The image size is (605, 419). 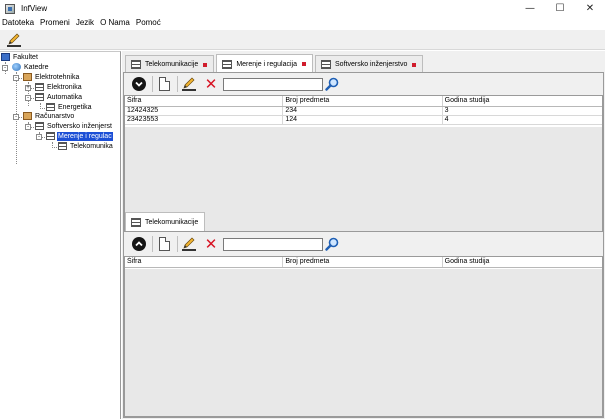 I want to click on tree-node-merenje: Merenje i regulac, so click(x=79, y=136).